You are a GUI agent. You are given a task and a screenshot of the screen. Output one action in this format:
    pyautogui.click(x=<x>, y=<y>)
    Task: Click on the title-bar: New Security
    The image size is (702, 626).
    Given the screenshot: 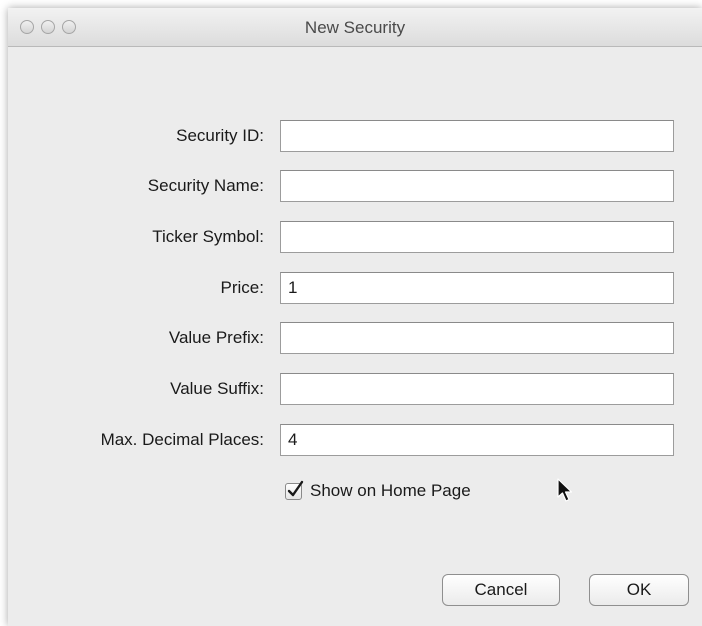 What is the action you would take?
    pyautogui.click(x=355, y=27)
    